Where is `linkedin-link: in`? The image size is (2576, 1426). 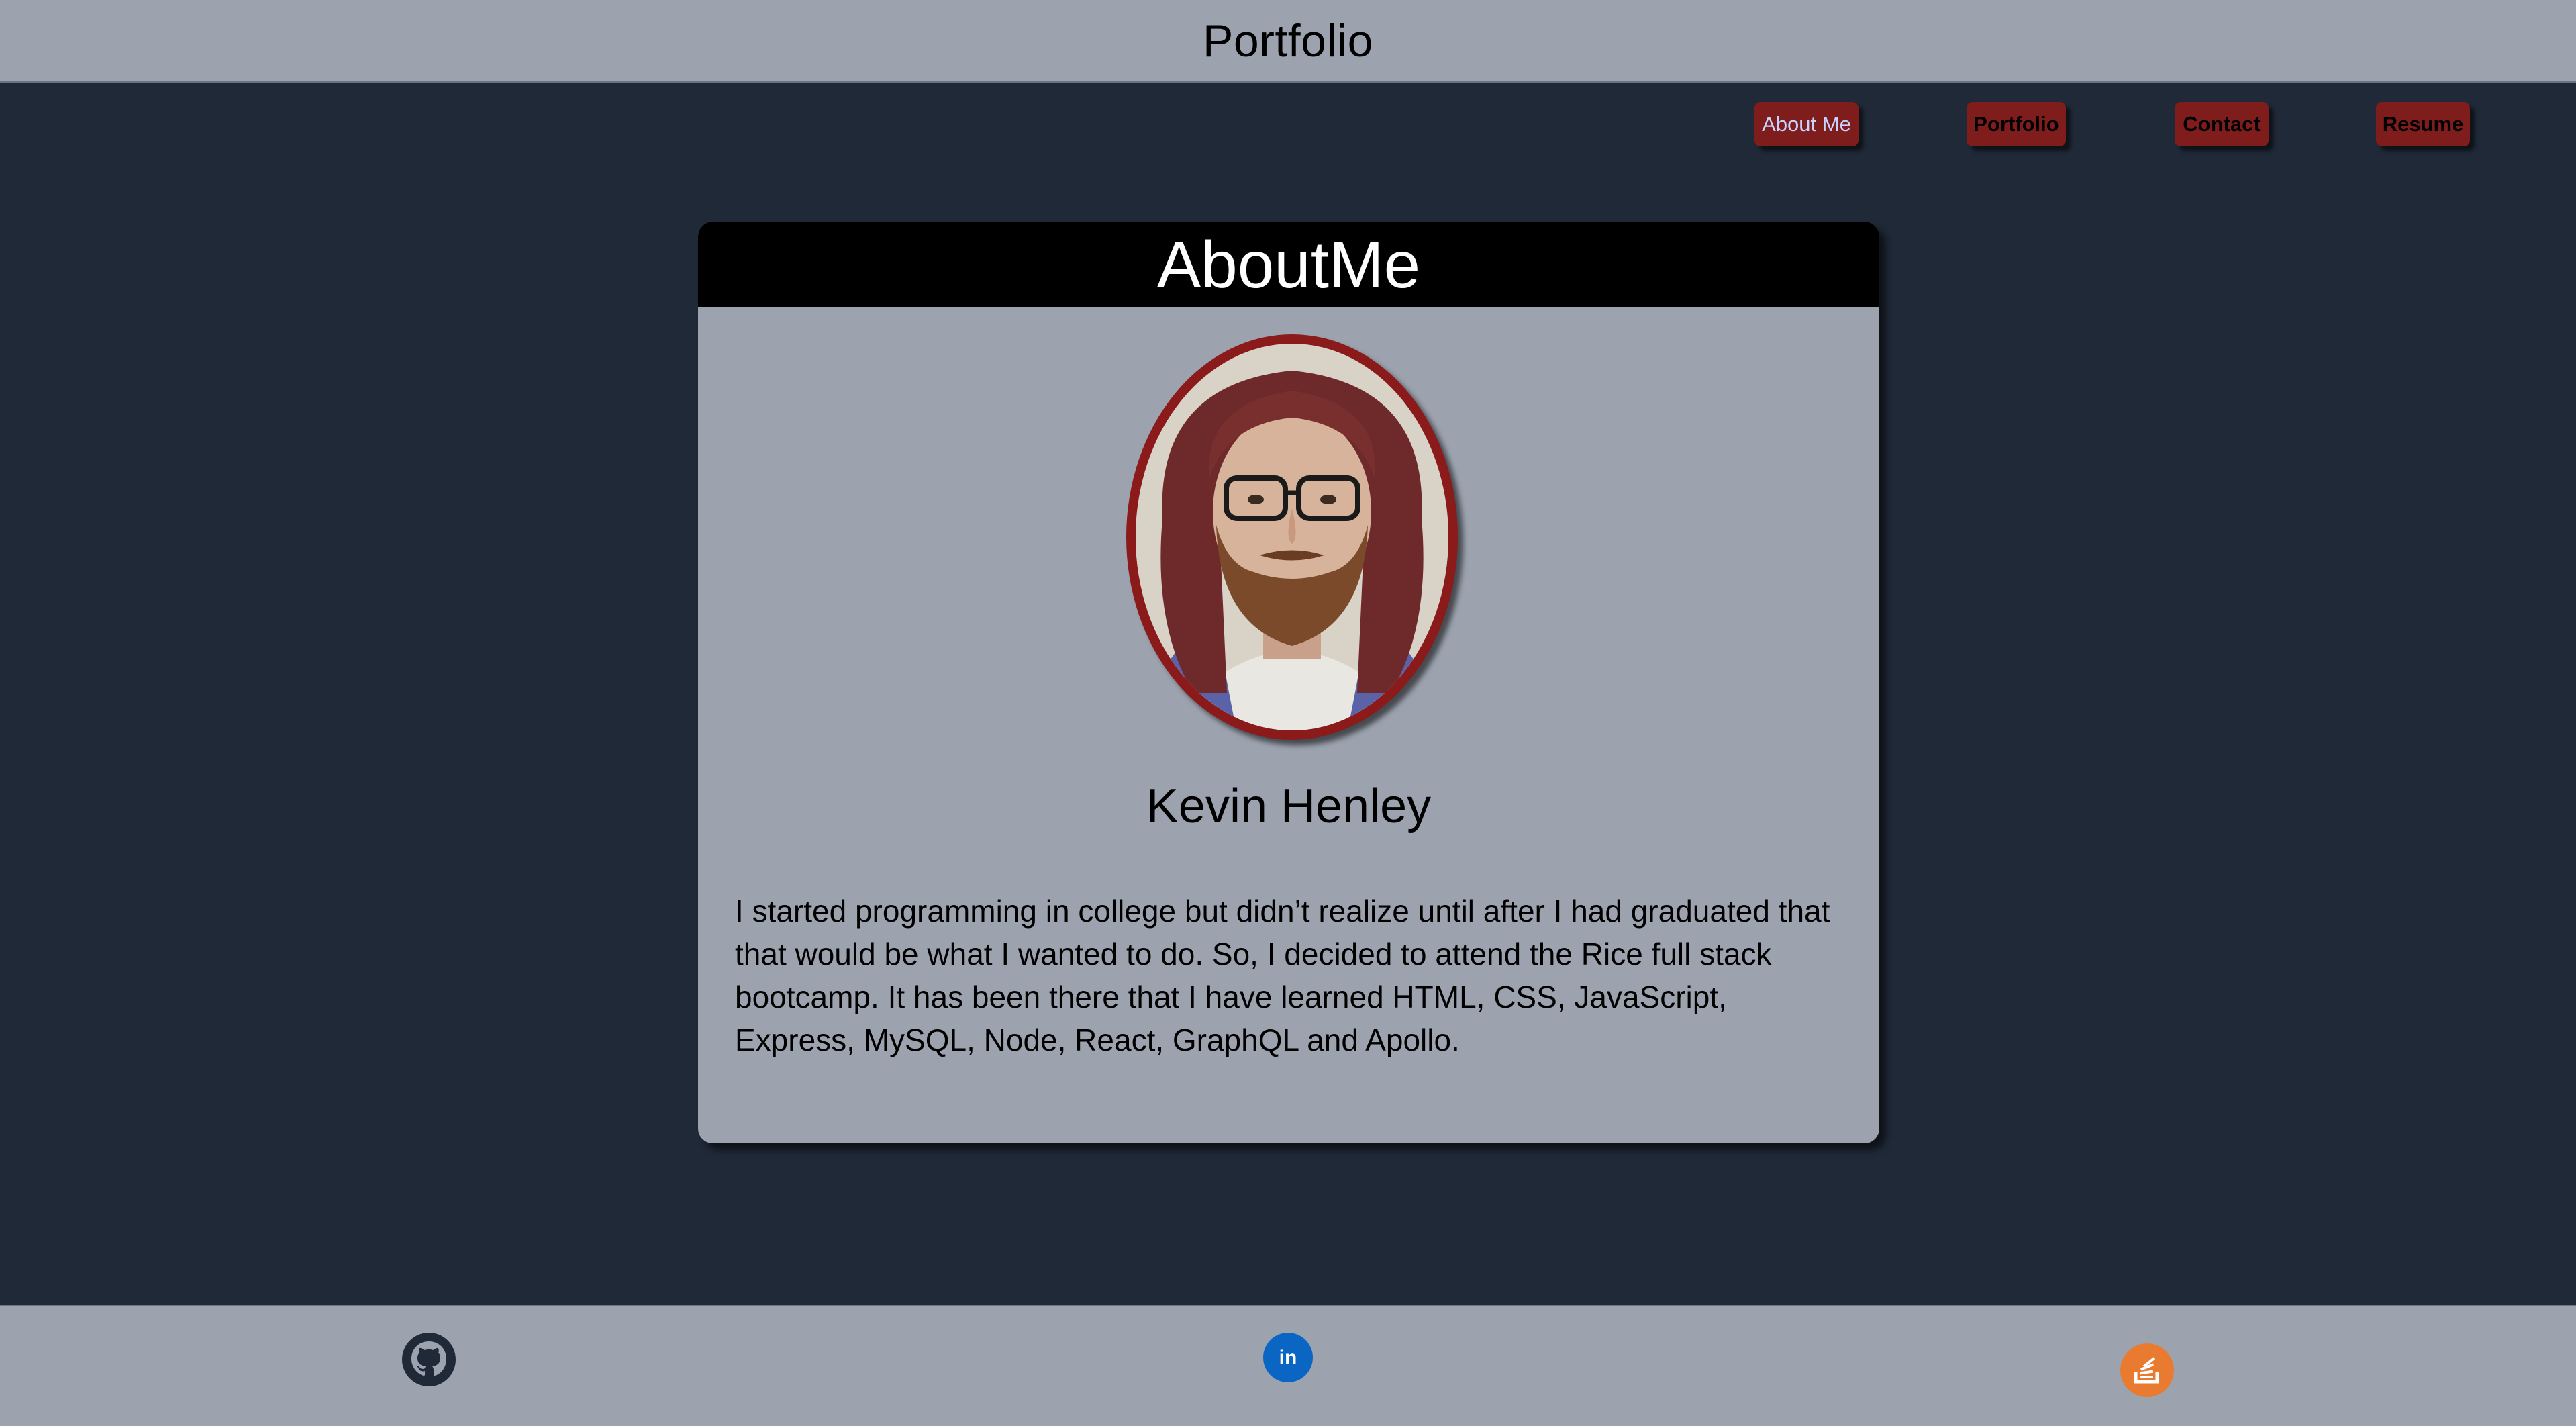 linkedin-link: in is located at coordinates (1288, 1357).